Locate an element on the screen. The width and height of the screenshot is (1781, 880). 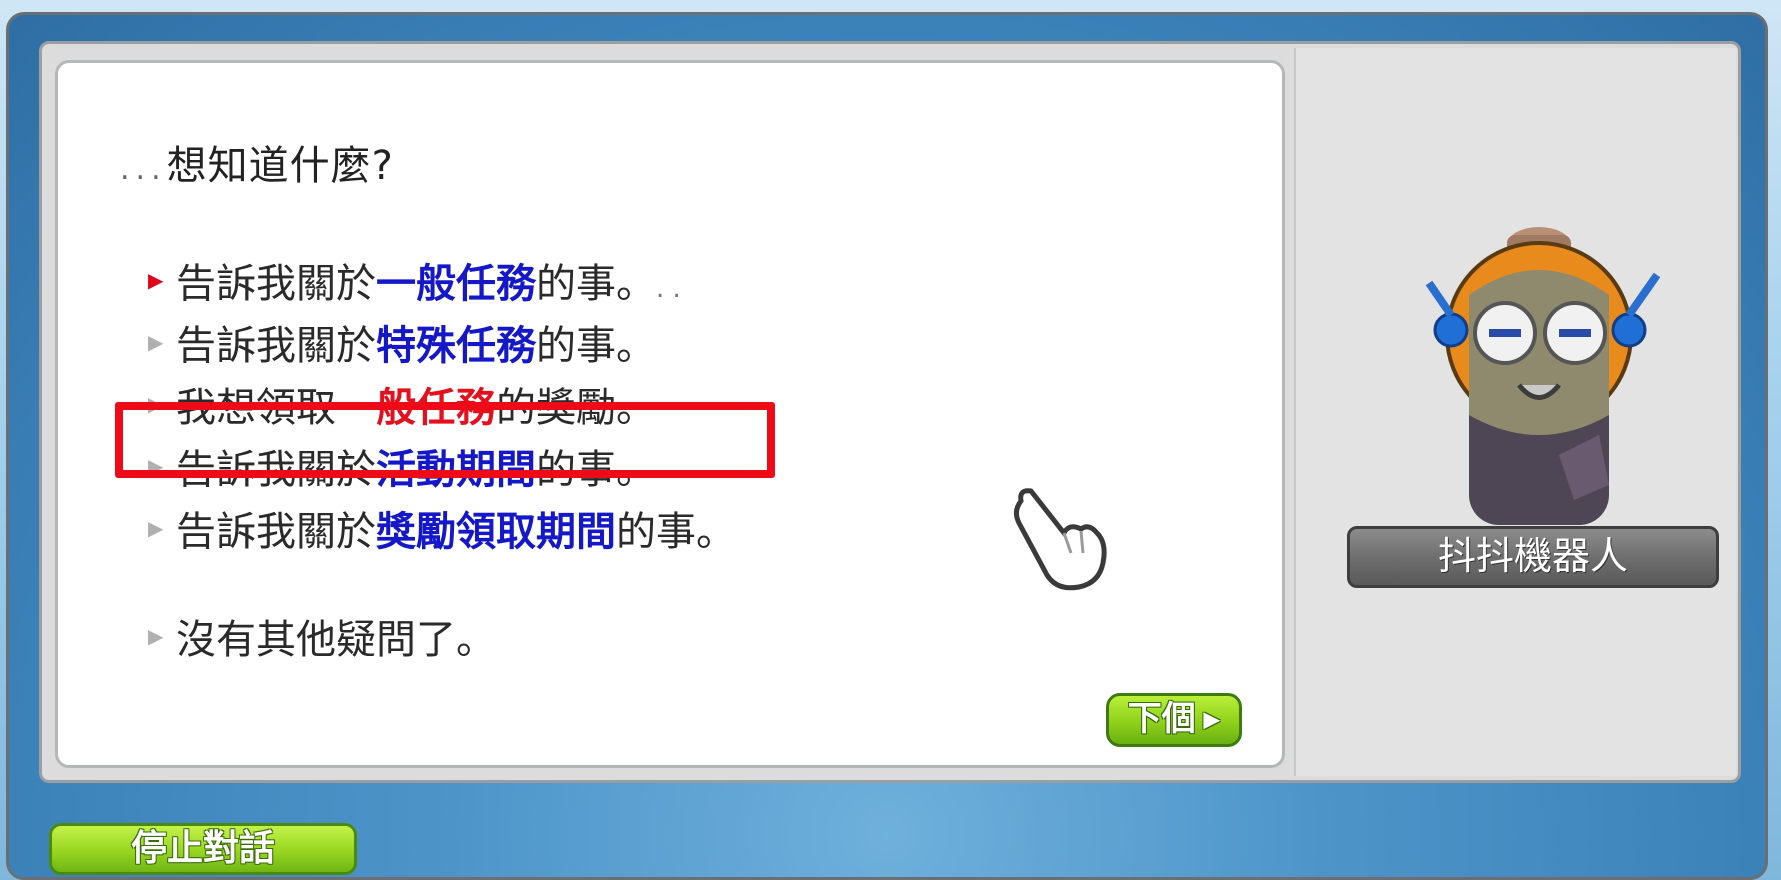
selection-highlight-box is located at coordinates (445, 440).